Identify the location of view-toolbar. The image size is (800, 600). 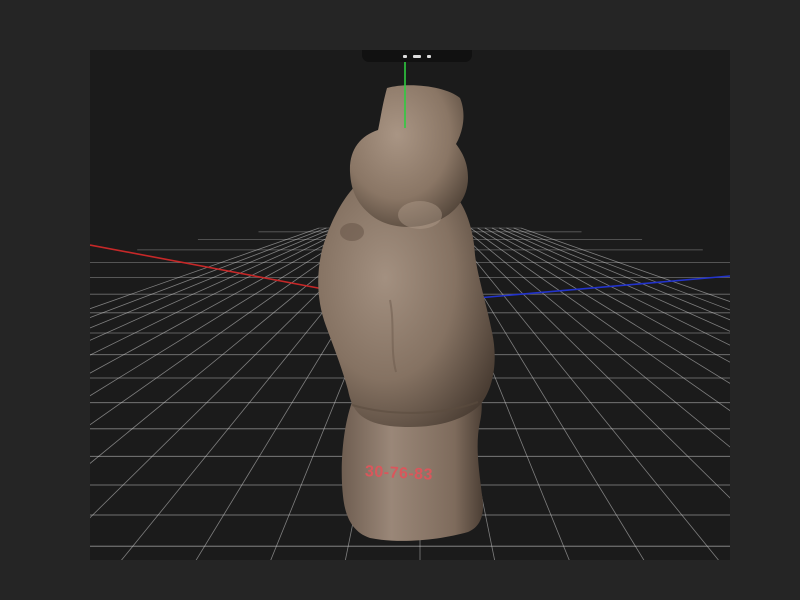
(417, 56).